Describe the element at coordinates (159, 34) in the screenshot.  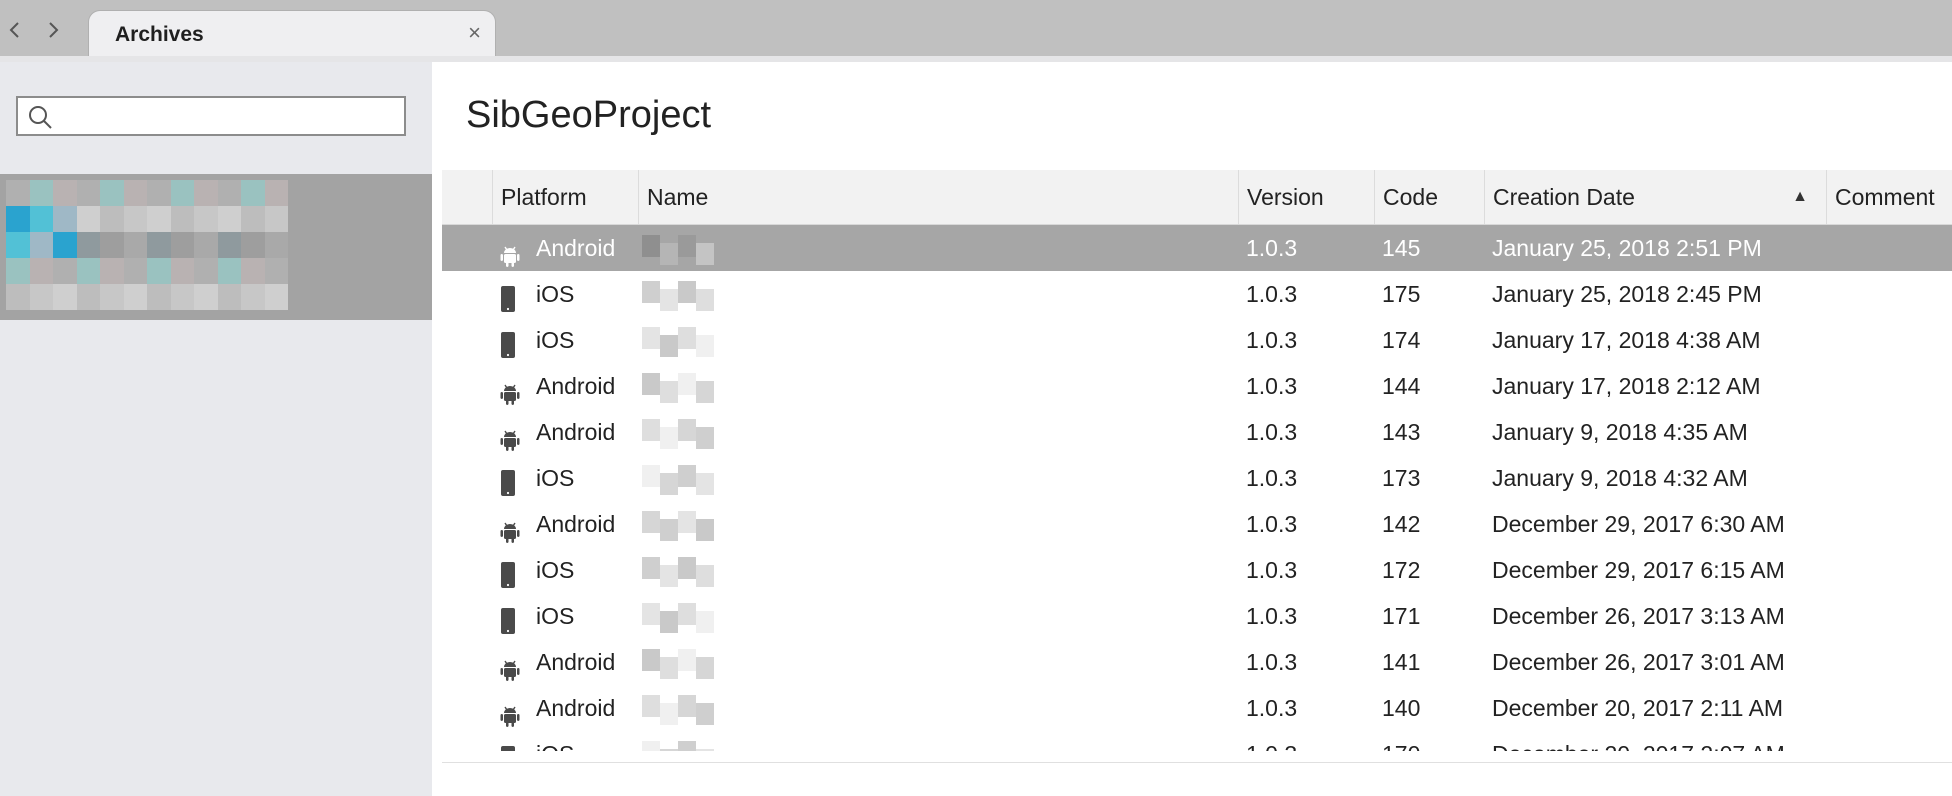
I see `tab-title: Archives` at that location.